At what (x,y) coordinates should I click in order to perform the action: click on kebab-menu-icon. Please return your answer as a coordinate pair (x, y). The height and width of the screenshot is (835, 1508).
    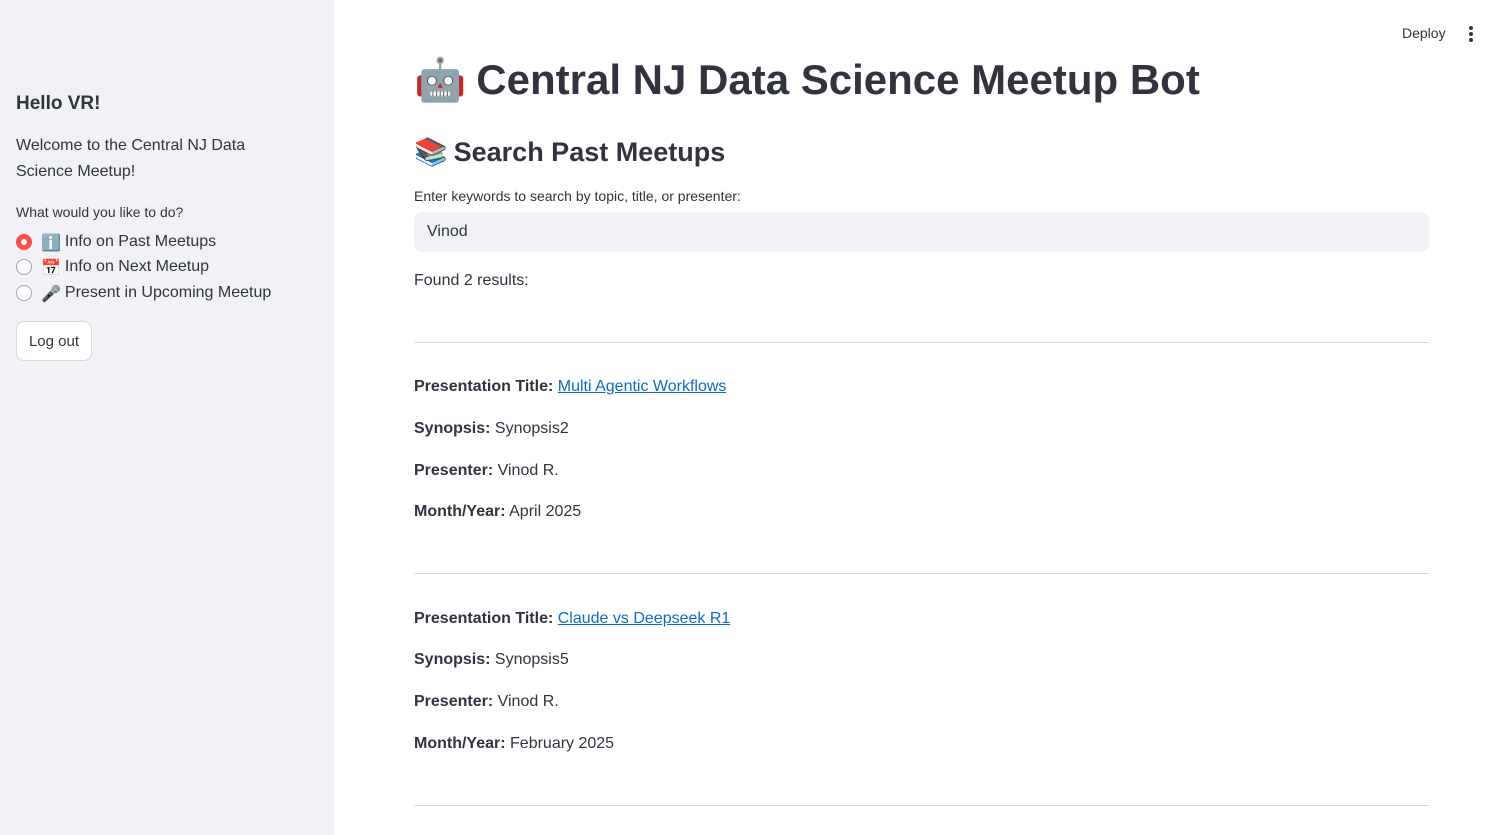
    Looking at the image, I should click on (1471, 34).